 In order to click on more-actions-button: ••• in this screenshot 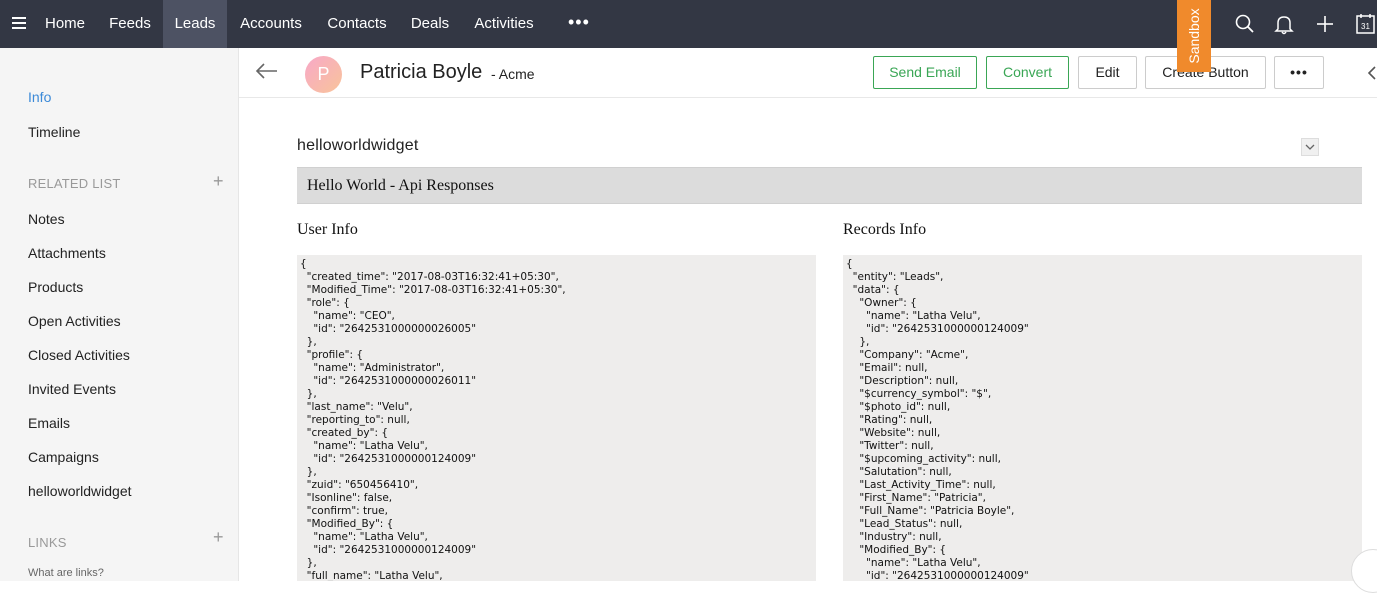, I will do `click(1299, 72)`.